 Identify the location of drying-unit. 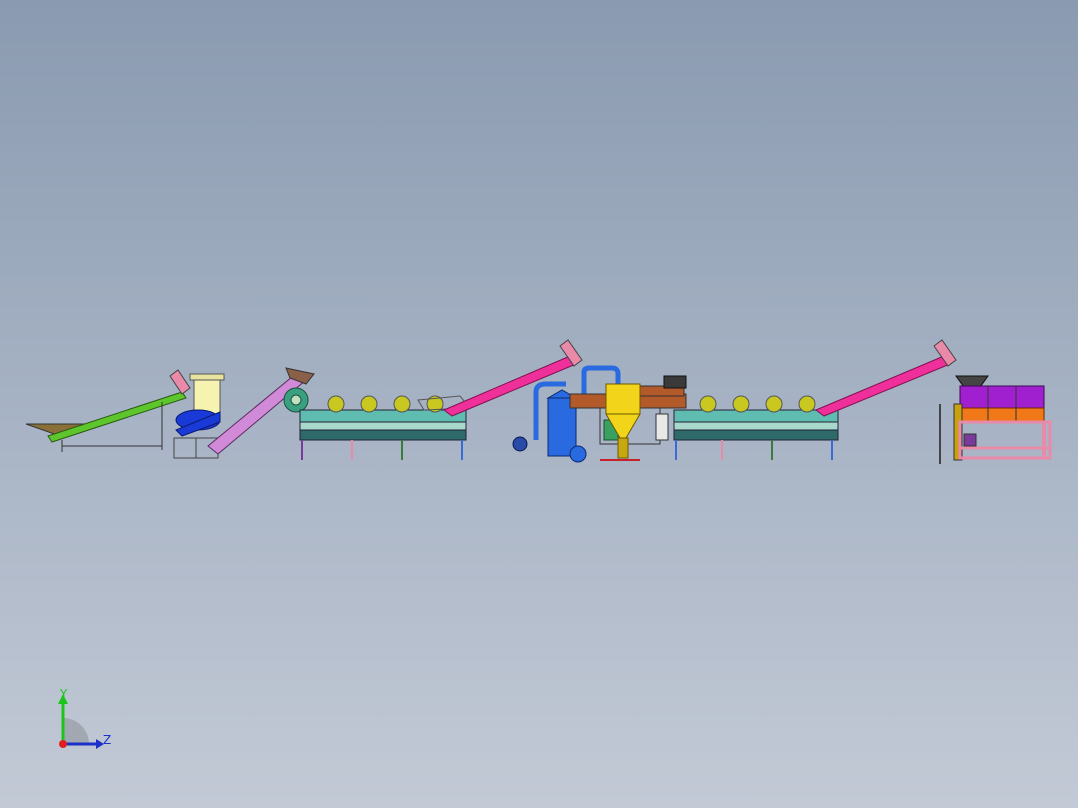
(599, 414).